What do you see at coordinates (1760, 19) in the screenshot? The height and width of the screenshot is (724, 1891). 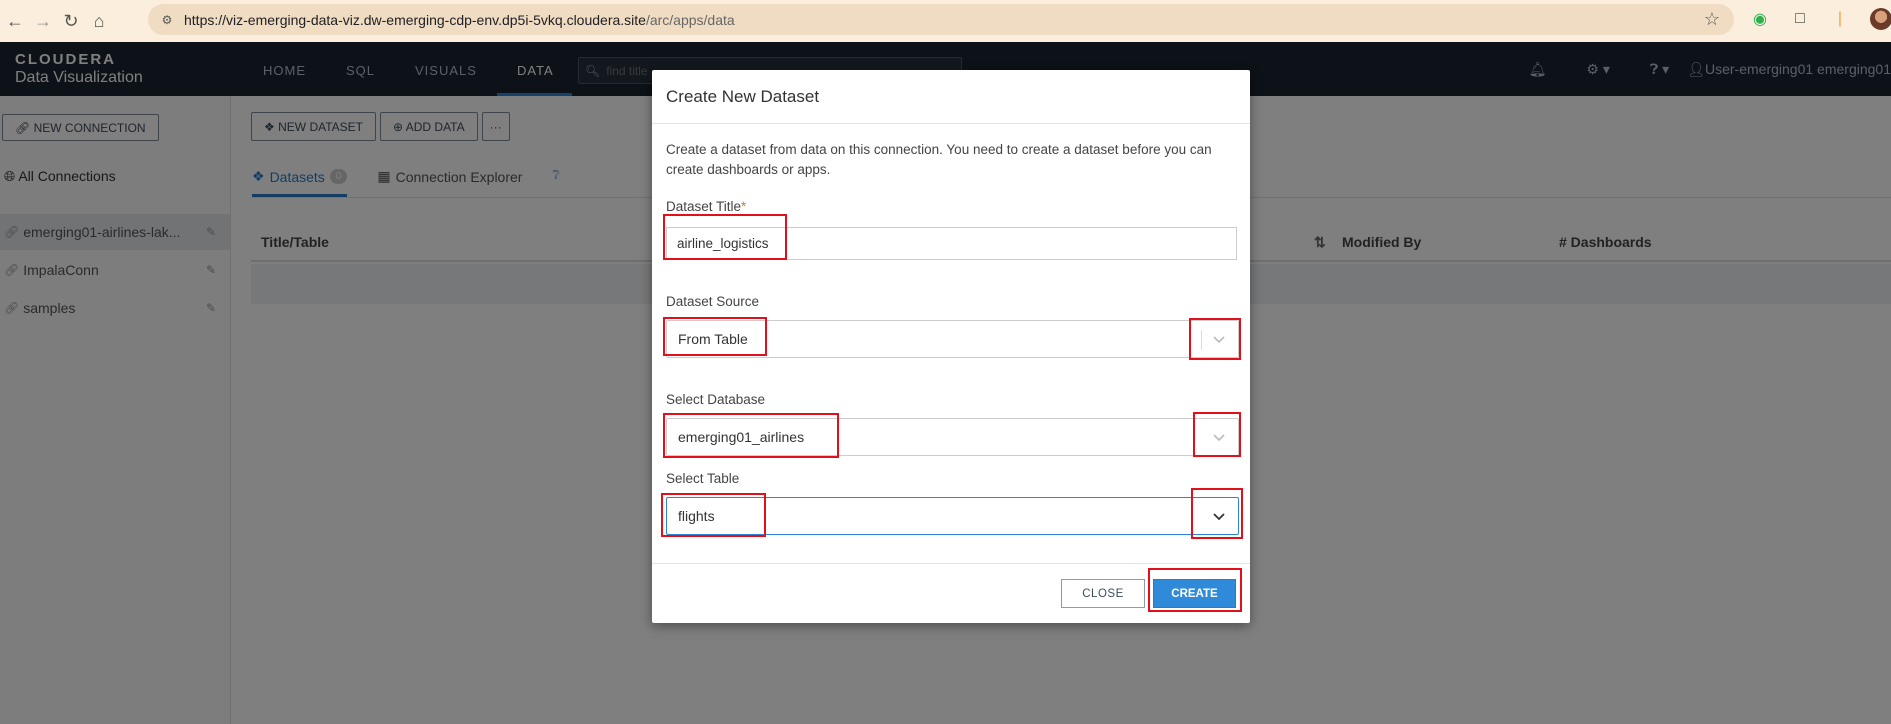 I see `extension-icon: ◉` at bounding box center [1760, 19].